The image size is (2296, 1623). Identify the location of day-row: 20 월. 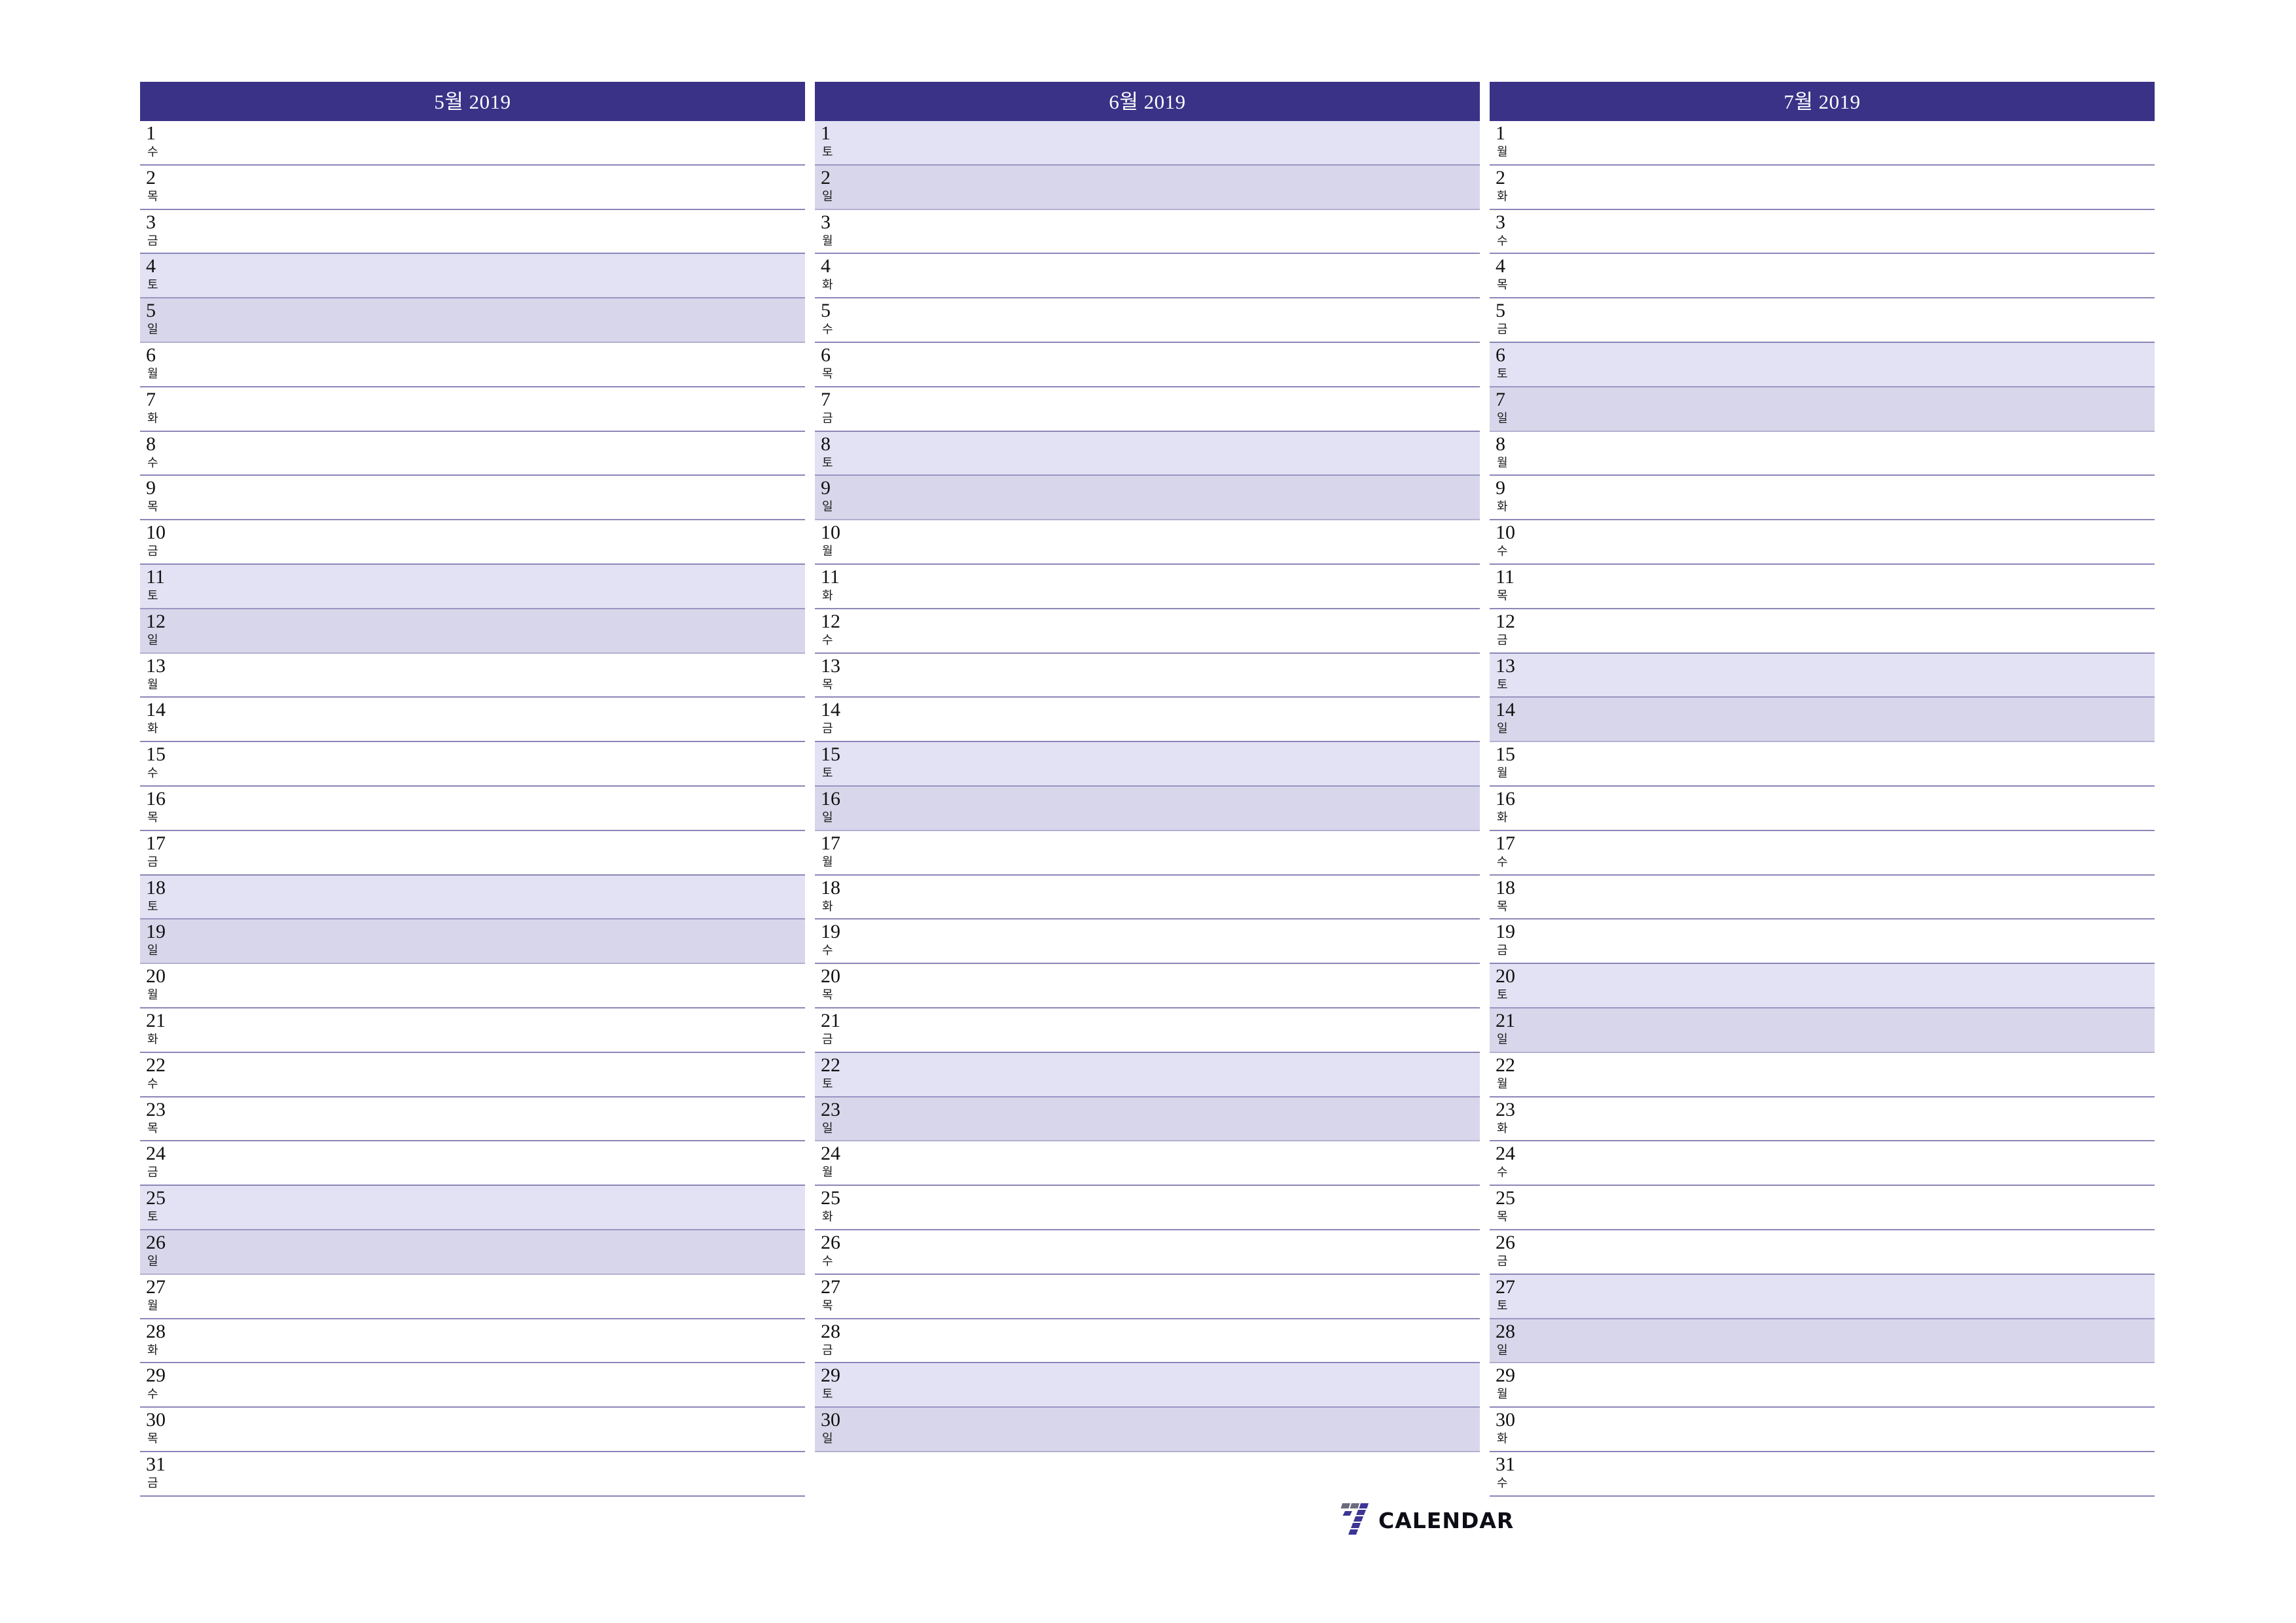
(472, 986).